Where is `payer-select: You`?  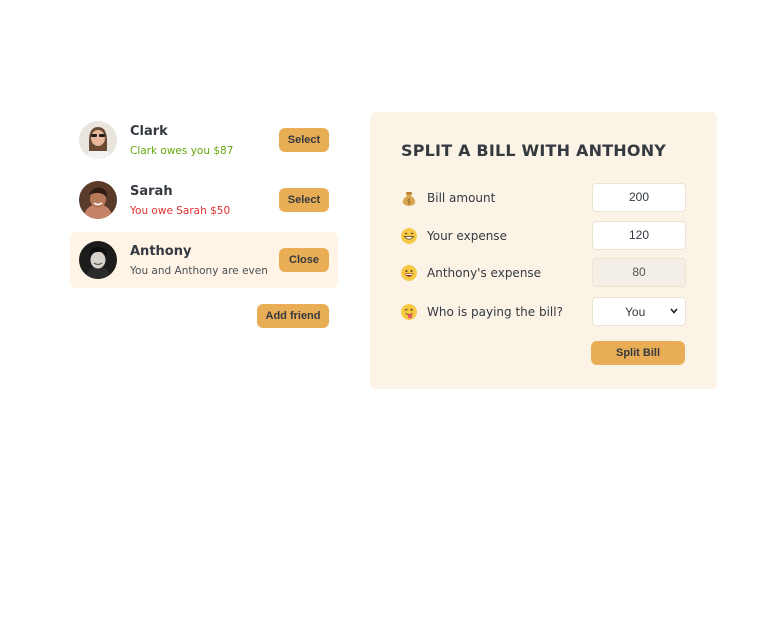
payer-select: You is located at coordinates (639, 311).